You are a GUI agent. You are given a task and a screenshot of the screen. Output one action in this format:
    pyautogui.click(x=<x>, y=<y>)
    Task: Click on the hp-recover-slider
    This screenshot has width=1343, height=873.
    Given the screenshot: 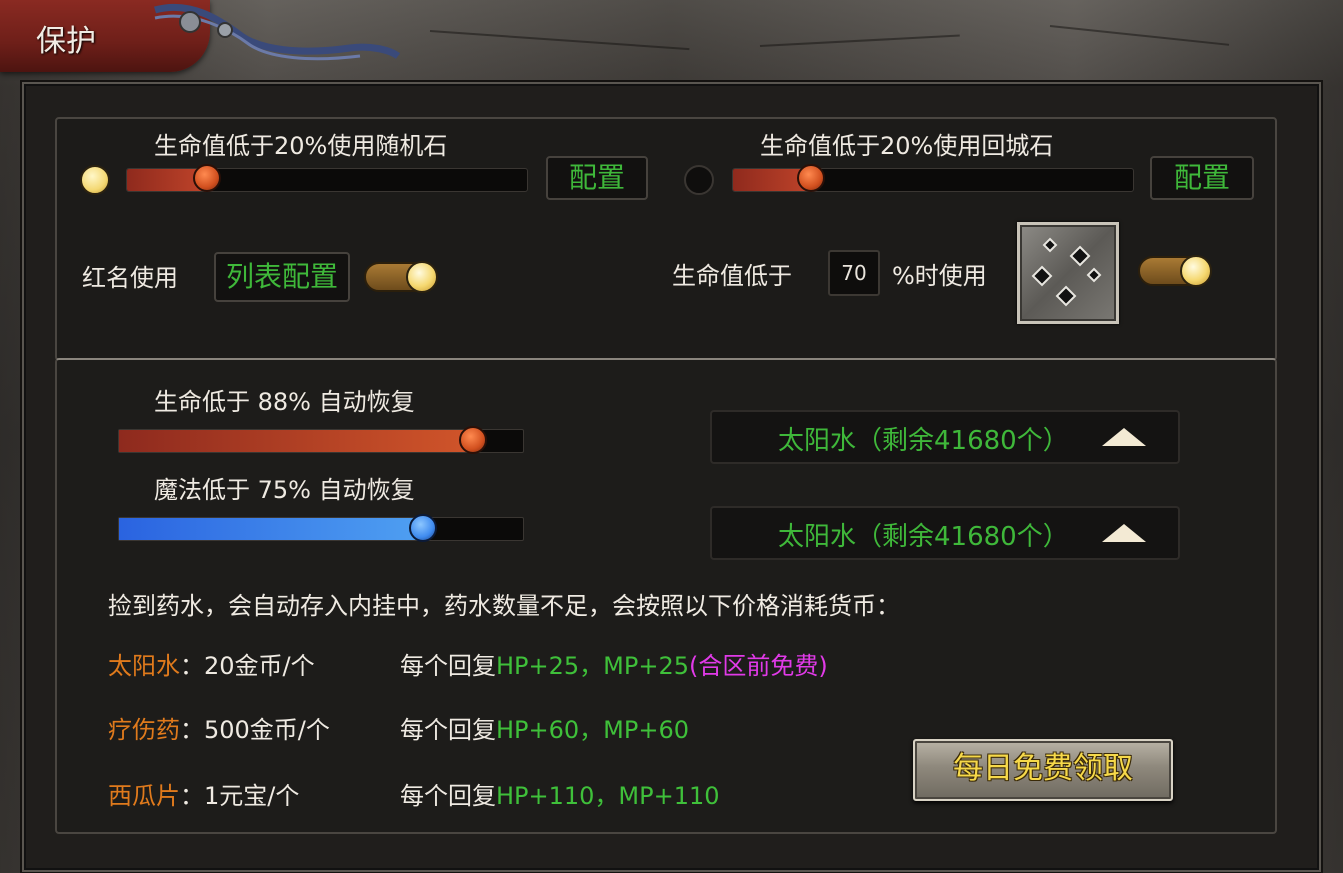 What is the action you would take?
    pyautogui.click(x=321, y=440)
    